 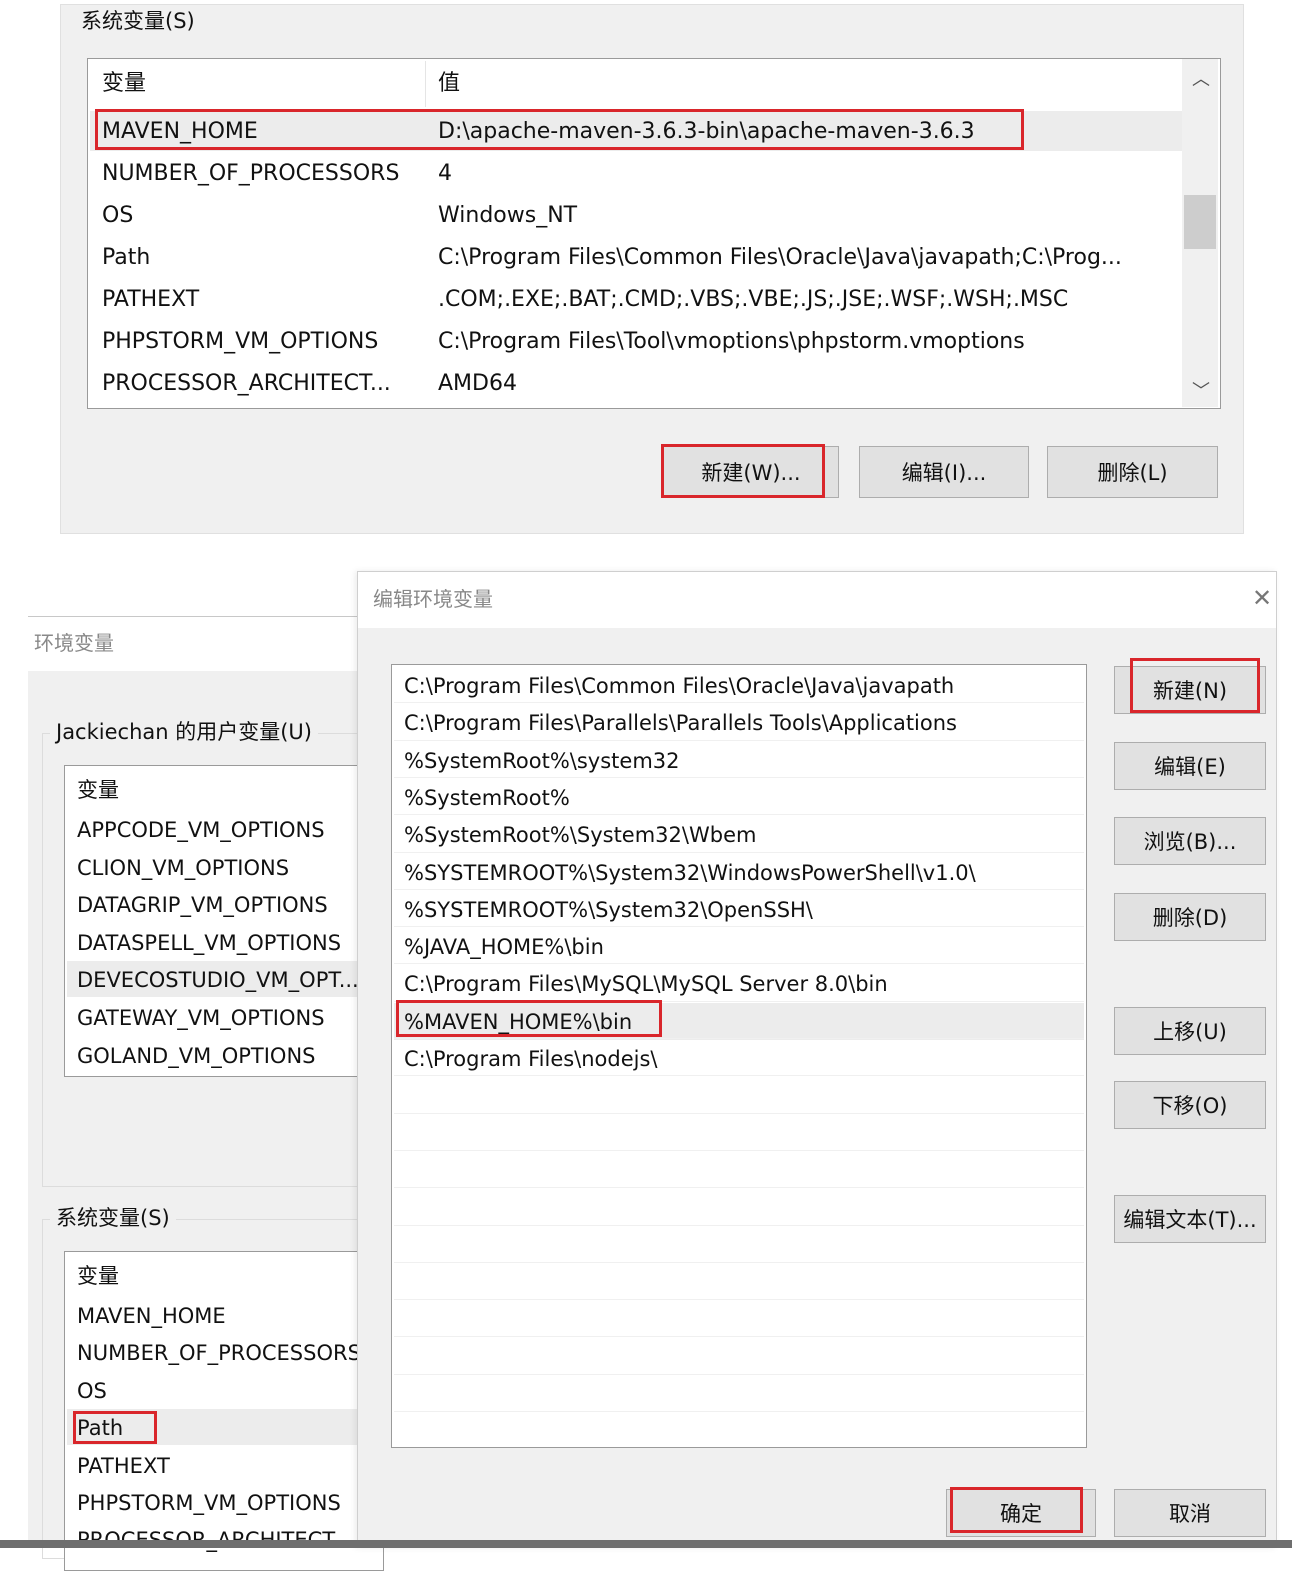 What do you see at coordinates (507, 216) in the screenshot?
I see `variable-value: Windows_NT` at bounding box center [507, 216].